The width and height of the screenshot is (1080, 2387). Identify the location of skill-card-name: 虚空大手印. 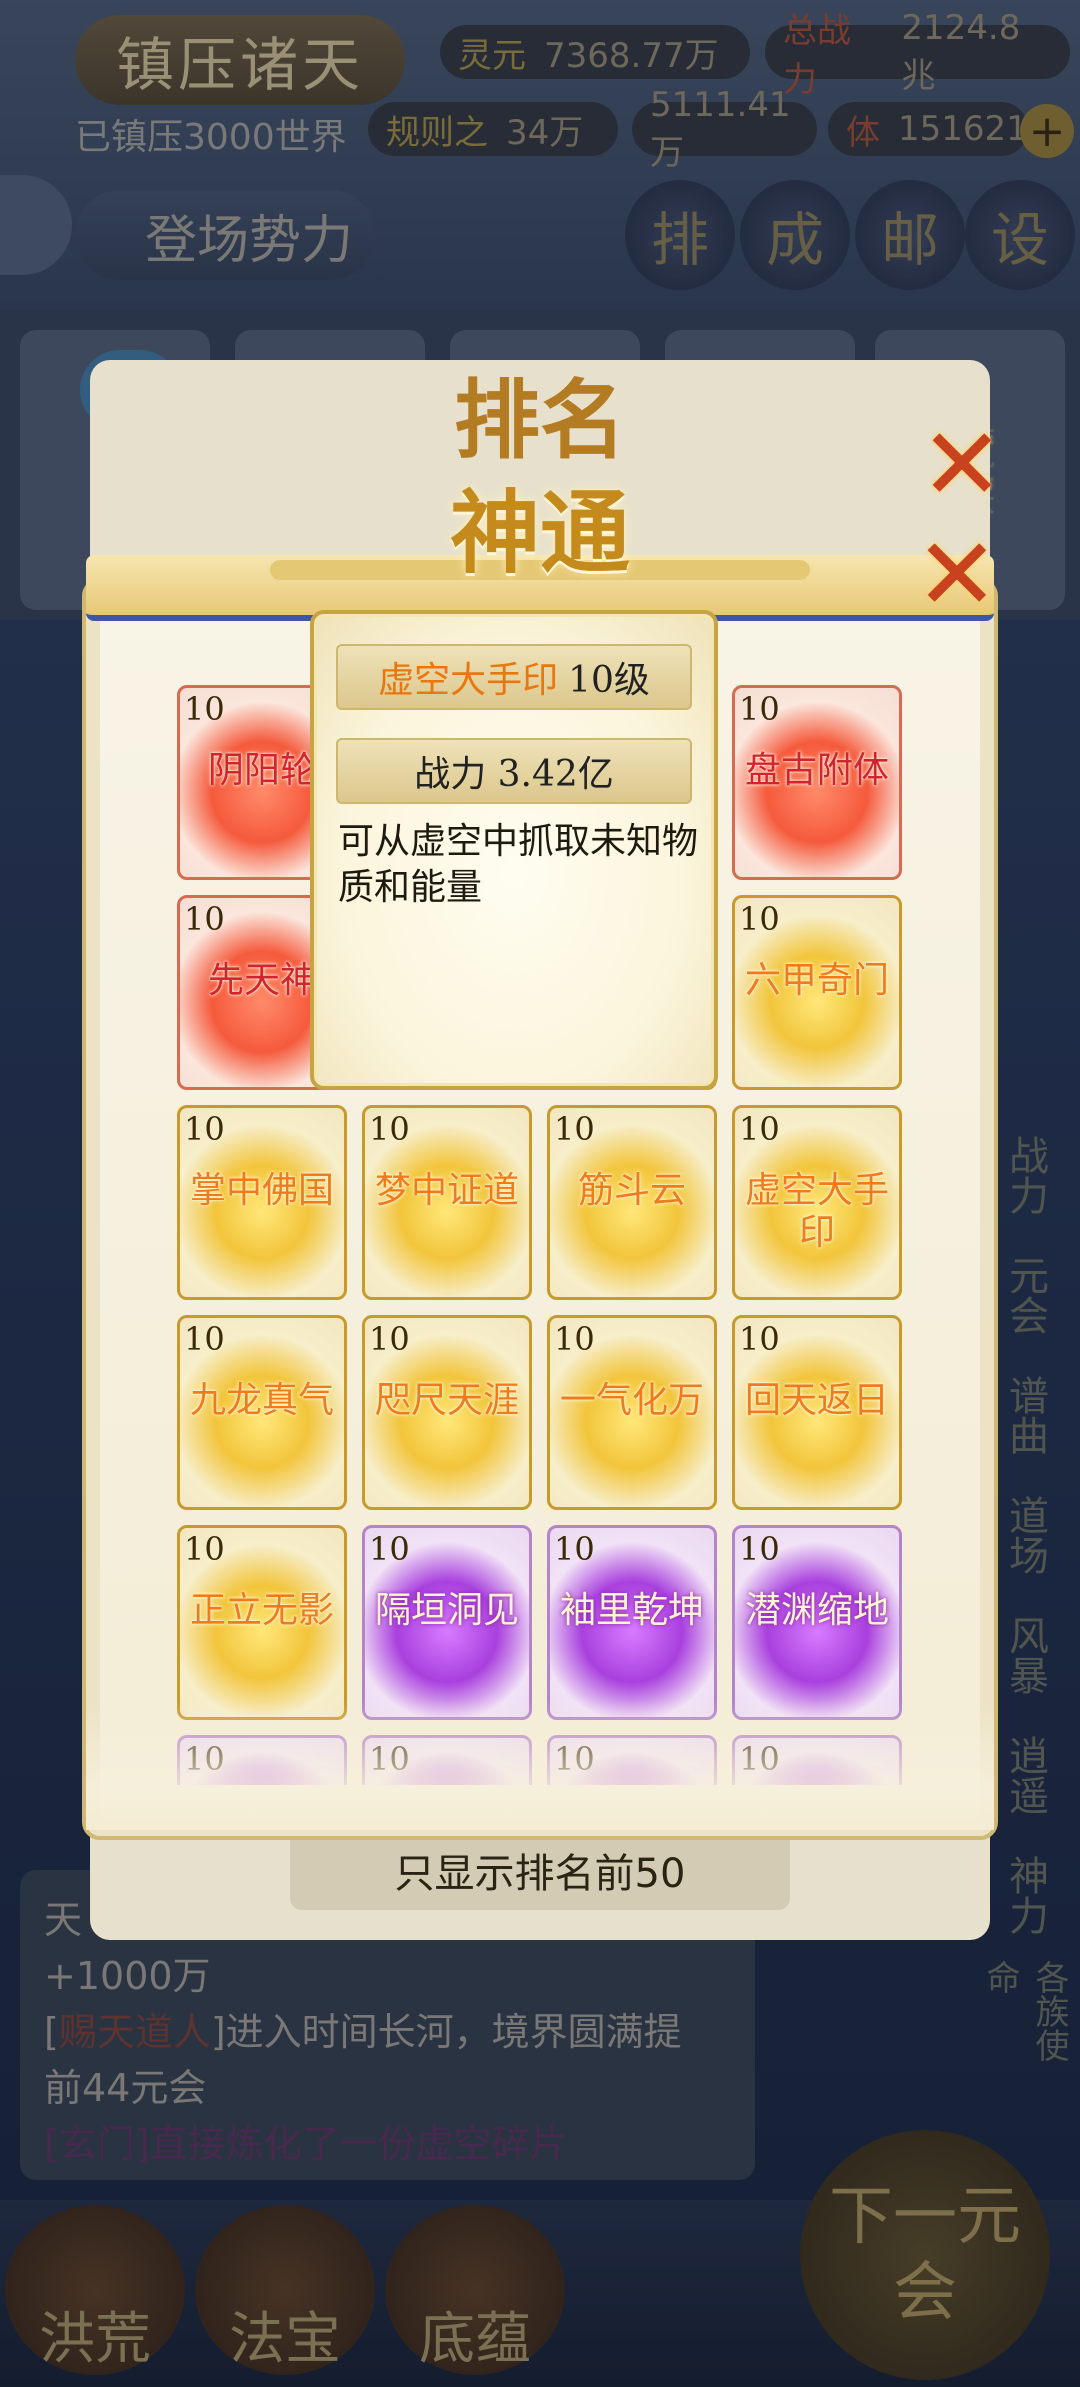
(816, 1211).